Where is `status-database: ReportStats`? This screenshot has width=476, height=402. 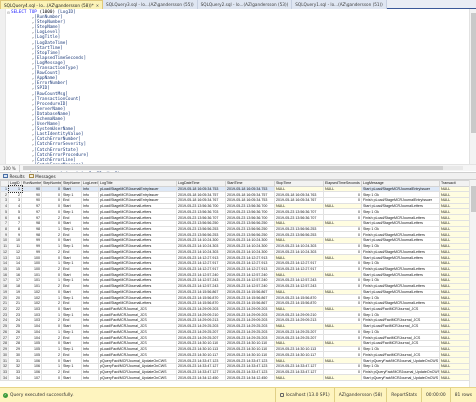
status-database: ReportStats is located at coordinates (403, 394).